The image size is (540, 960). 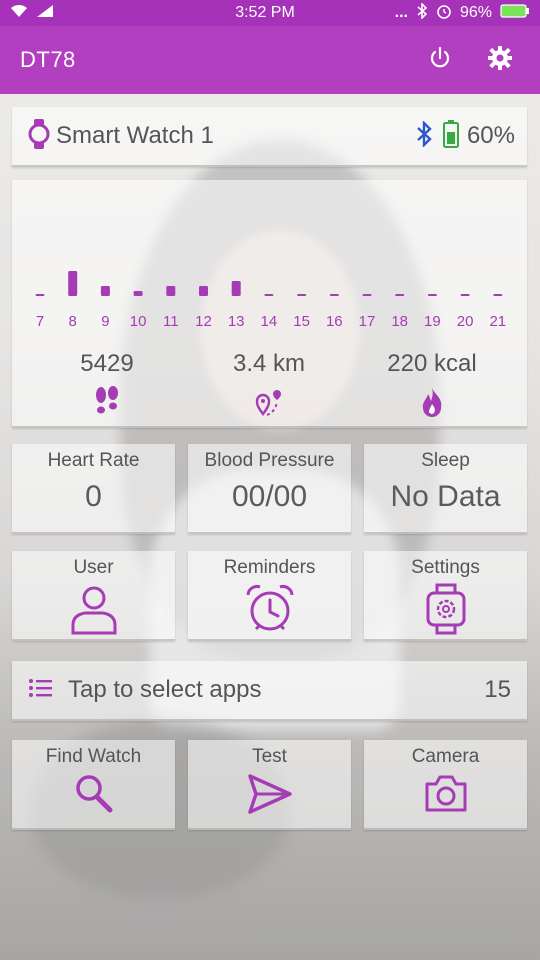 I want to click on chart-tick-19: 19, so click(x=432, y=321).